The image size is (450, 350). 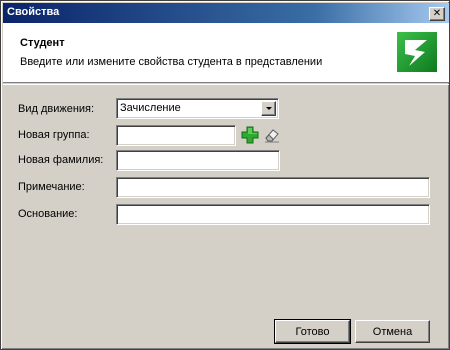 What do you see at coordinates (417, 52) in the screenshot?
I see `green-lightning-logo-icon` at bounding box center [417, 52].